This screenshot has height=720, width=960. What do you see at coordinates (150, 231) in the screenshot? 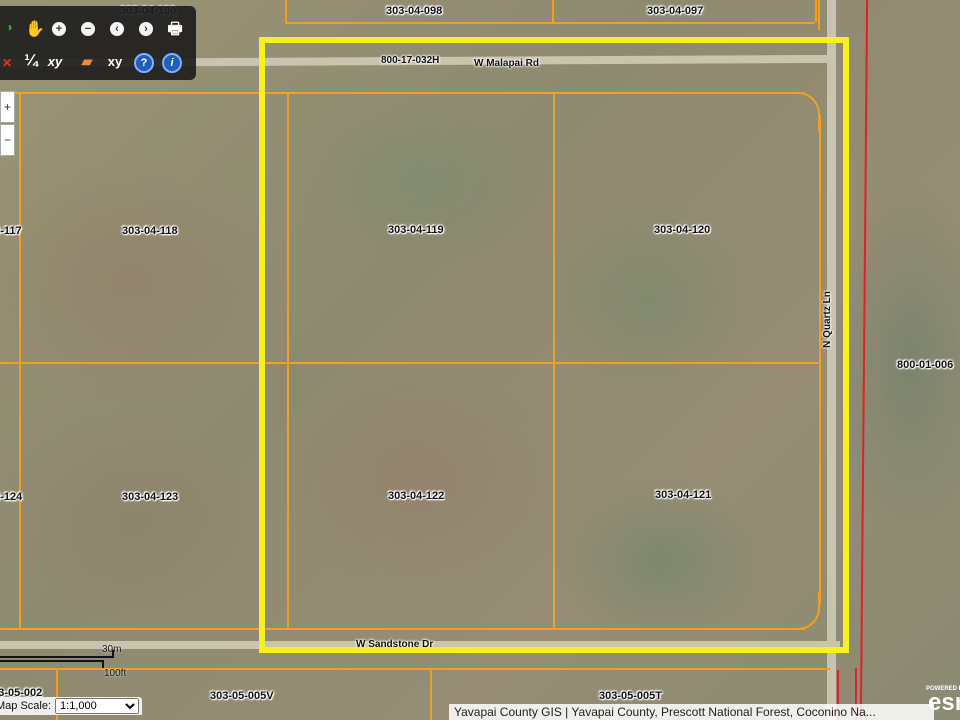
I see `parcel-label: 303-04-118` at bounding box center [150, 231].